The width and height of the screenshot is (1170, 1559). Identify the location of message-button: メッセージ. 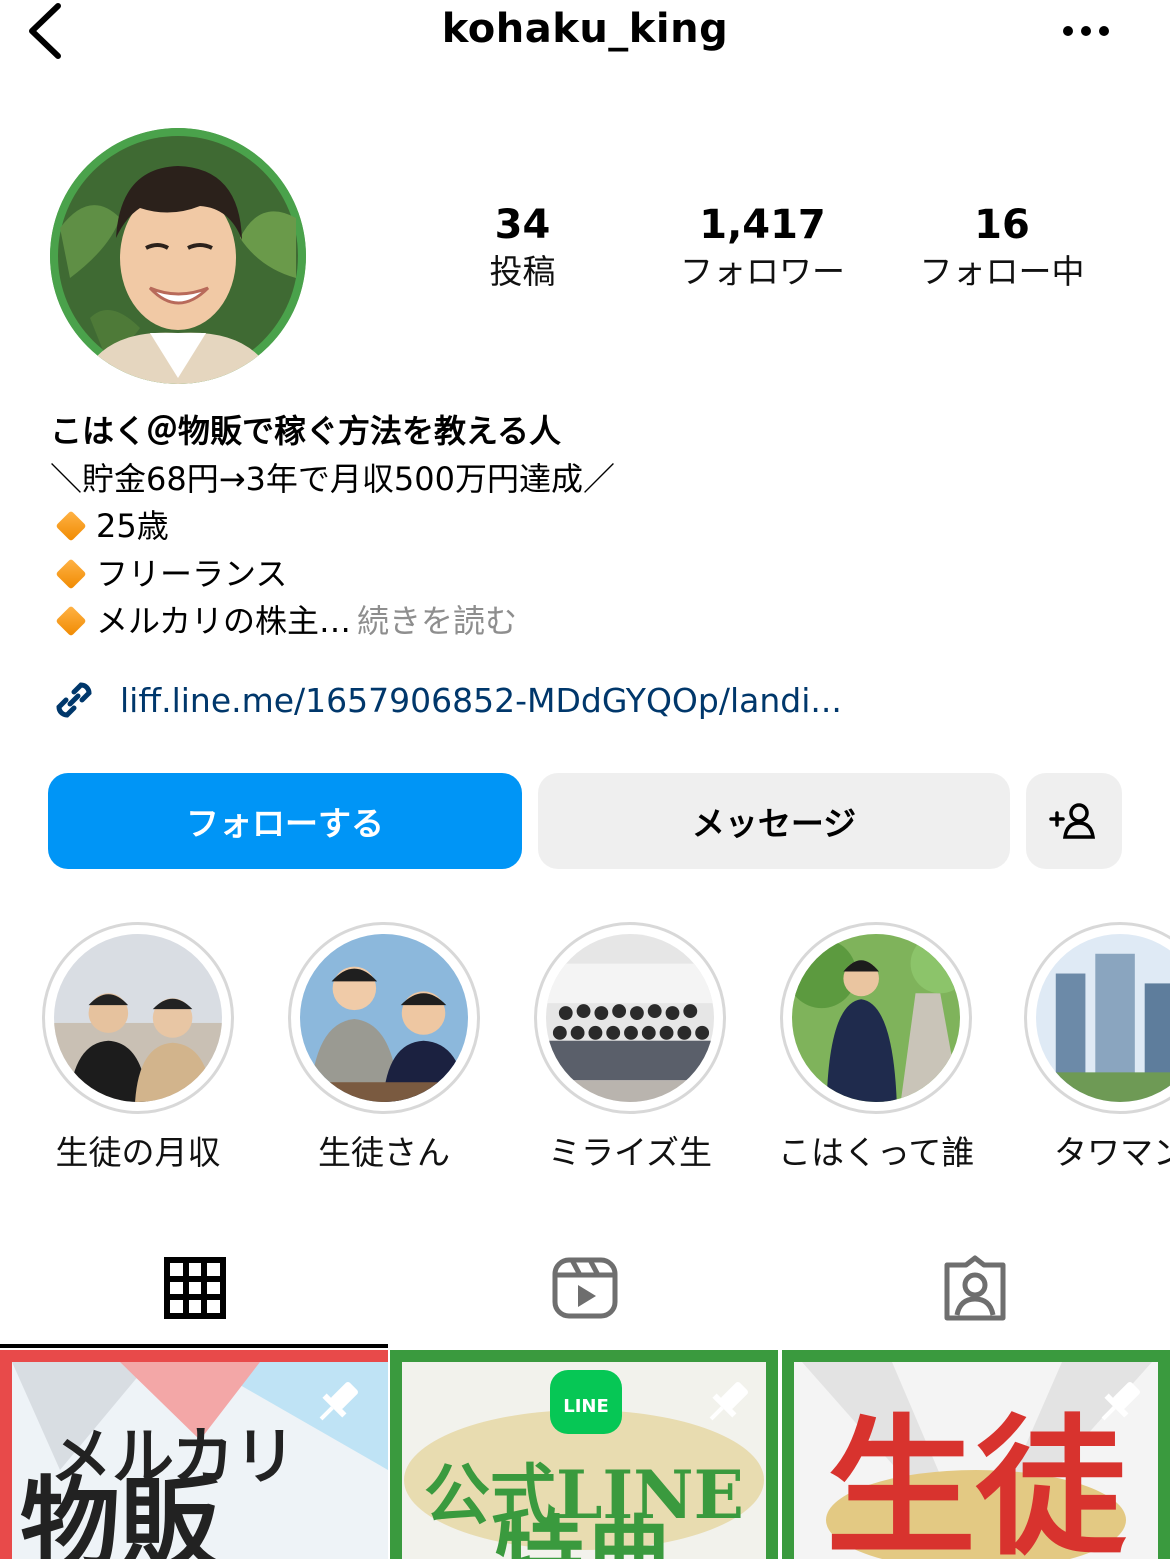
(774, 821).